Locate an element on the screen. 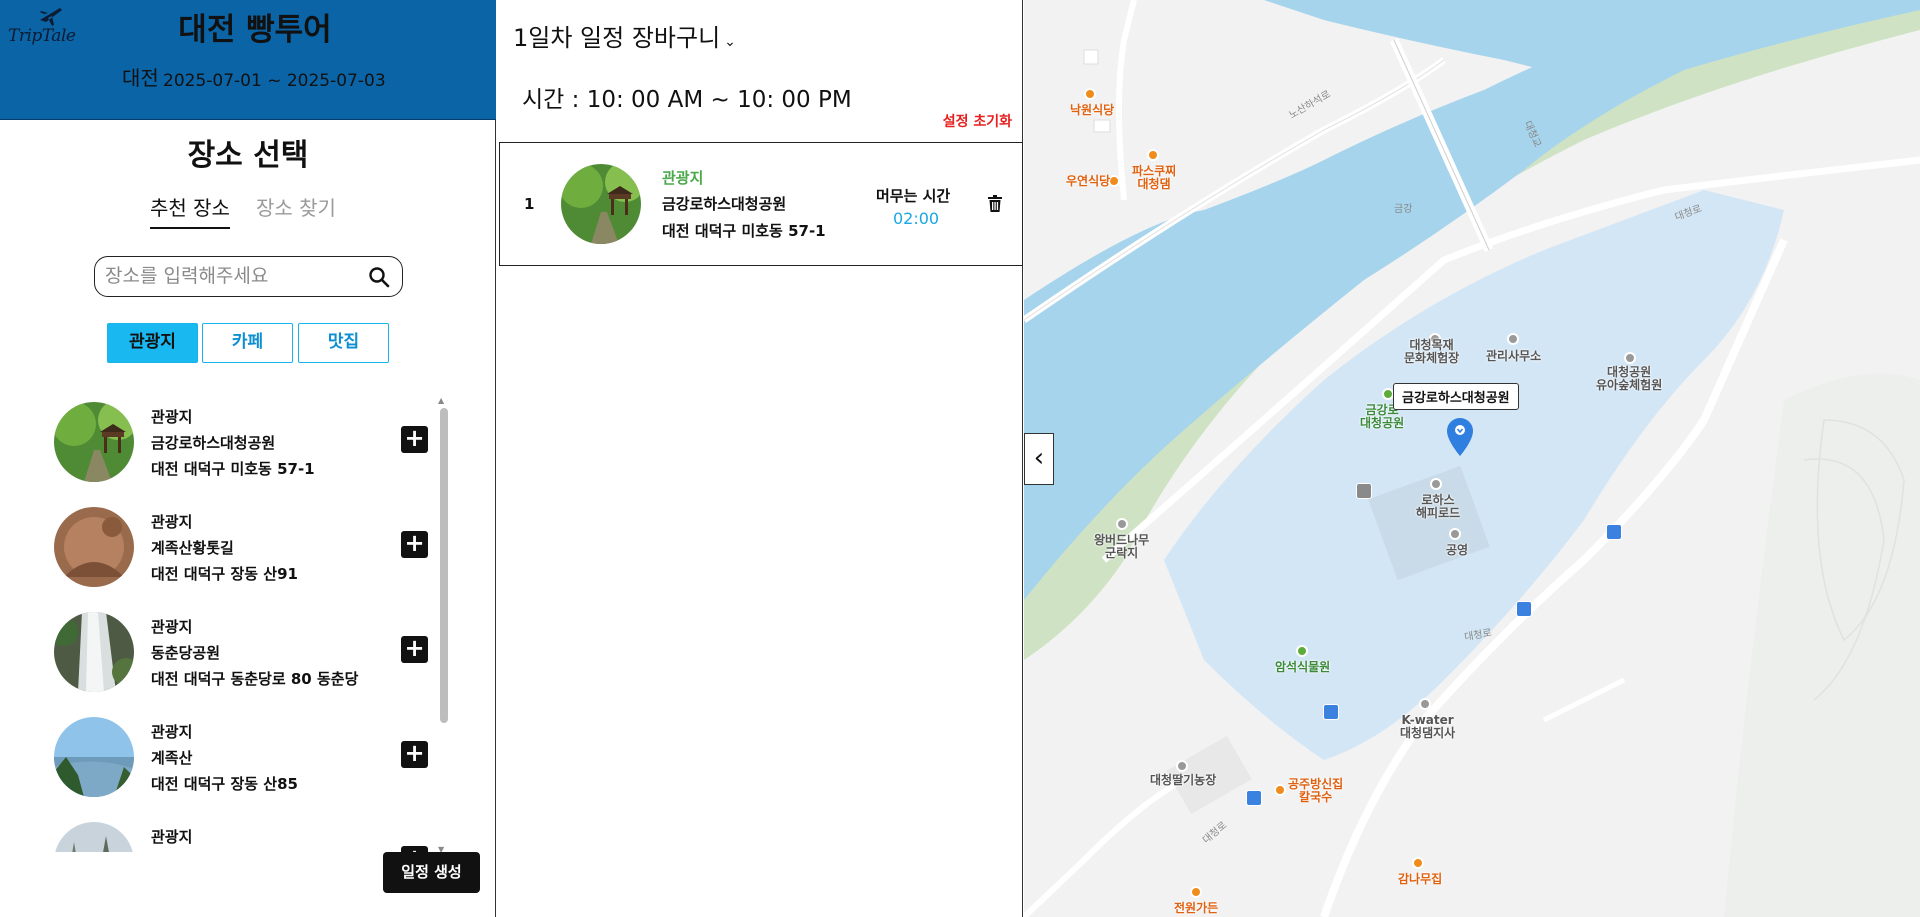 This screenshot has height=917, width=1920. chevron-down-icon: ⌄ is located at coordinates (730, 42).